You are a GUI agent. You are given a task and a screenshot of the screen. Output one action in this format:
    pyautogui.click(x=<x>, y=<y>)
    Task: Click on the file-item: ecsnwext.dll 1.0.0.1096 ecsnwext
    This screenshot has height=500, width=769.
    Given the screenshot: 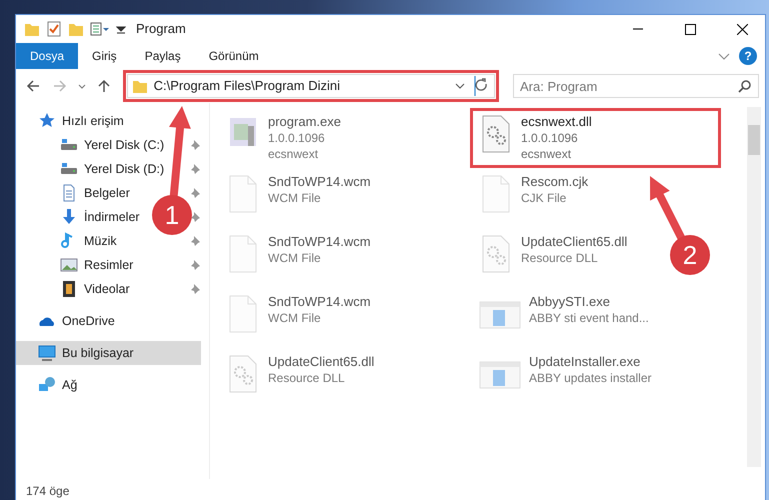 What is the action you would take?
    pyautogui.click(x=595, y=138)
    